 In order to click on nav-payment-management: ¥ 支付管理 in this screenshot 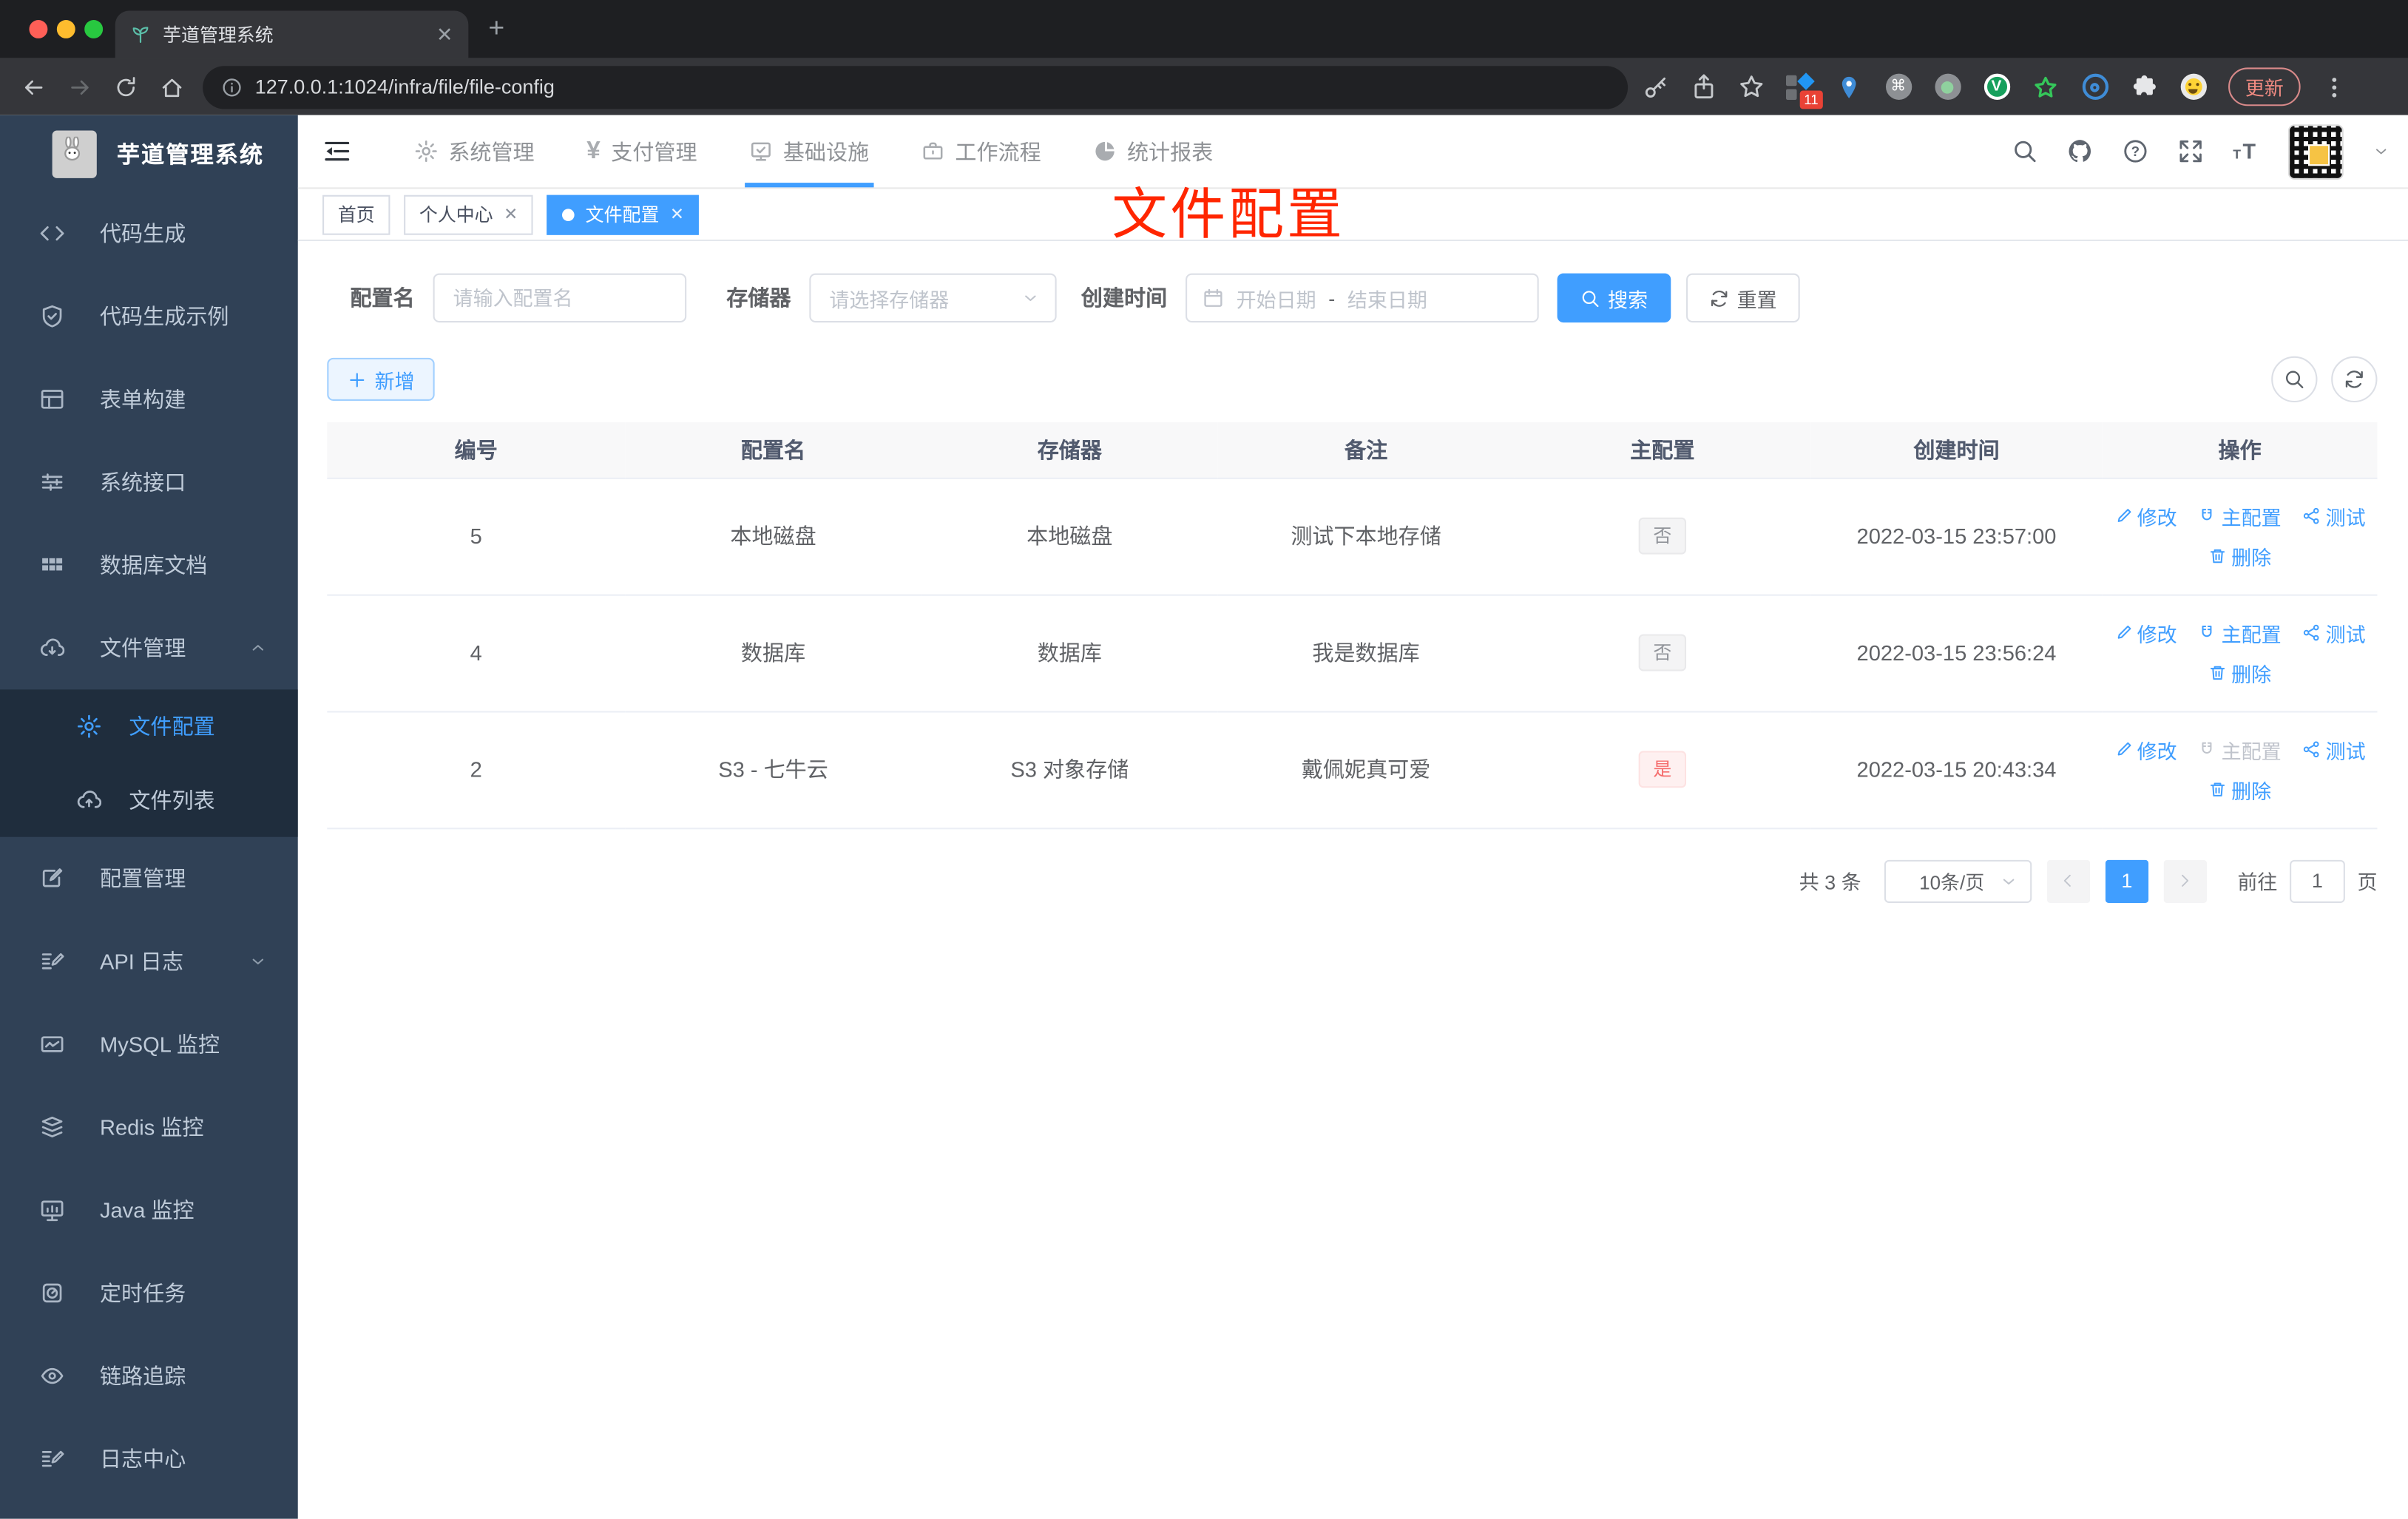, I will do `click(642, 151)`.